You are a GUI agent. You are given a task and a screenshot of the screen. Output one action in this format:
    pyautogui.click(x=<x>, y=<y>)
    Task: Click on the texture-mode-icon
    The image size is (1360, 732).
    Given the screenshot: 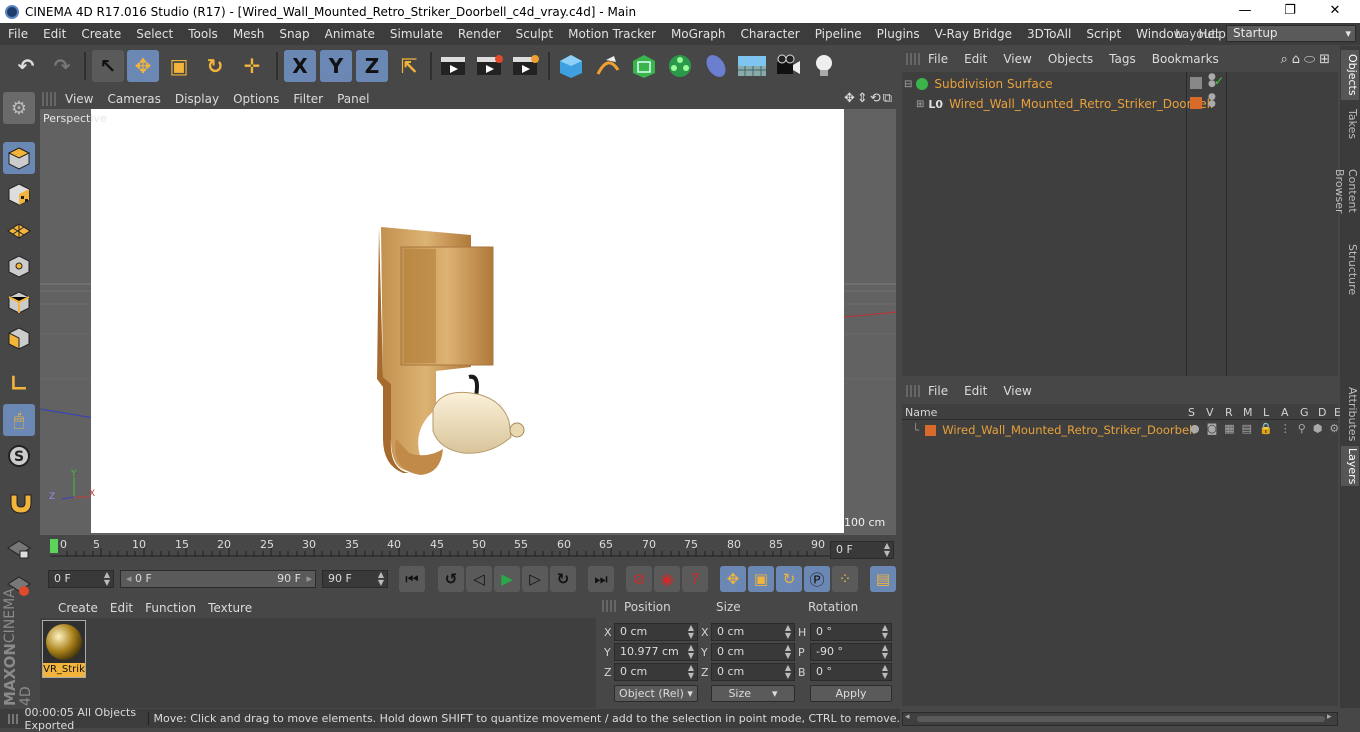 What is the action you would take?
    pyautogui.click(x=19, y=194)
    